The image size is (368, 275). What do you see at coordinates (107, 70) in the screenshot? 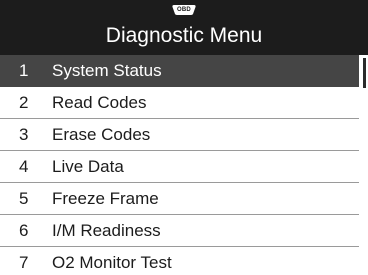
I see `menu-item-label: System Status` at bounding box center [107, 70].